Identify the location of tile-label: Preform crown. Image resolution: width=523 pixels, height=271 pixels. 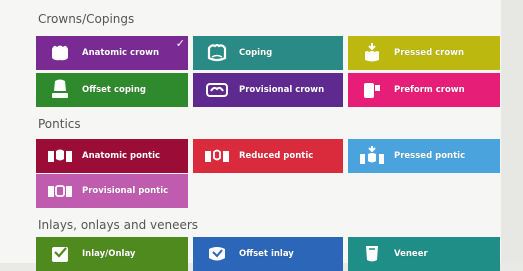
(429, 90).